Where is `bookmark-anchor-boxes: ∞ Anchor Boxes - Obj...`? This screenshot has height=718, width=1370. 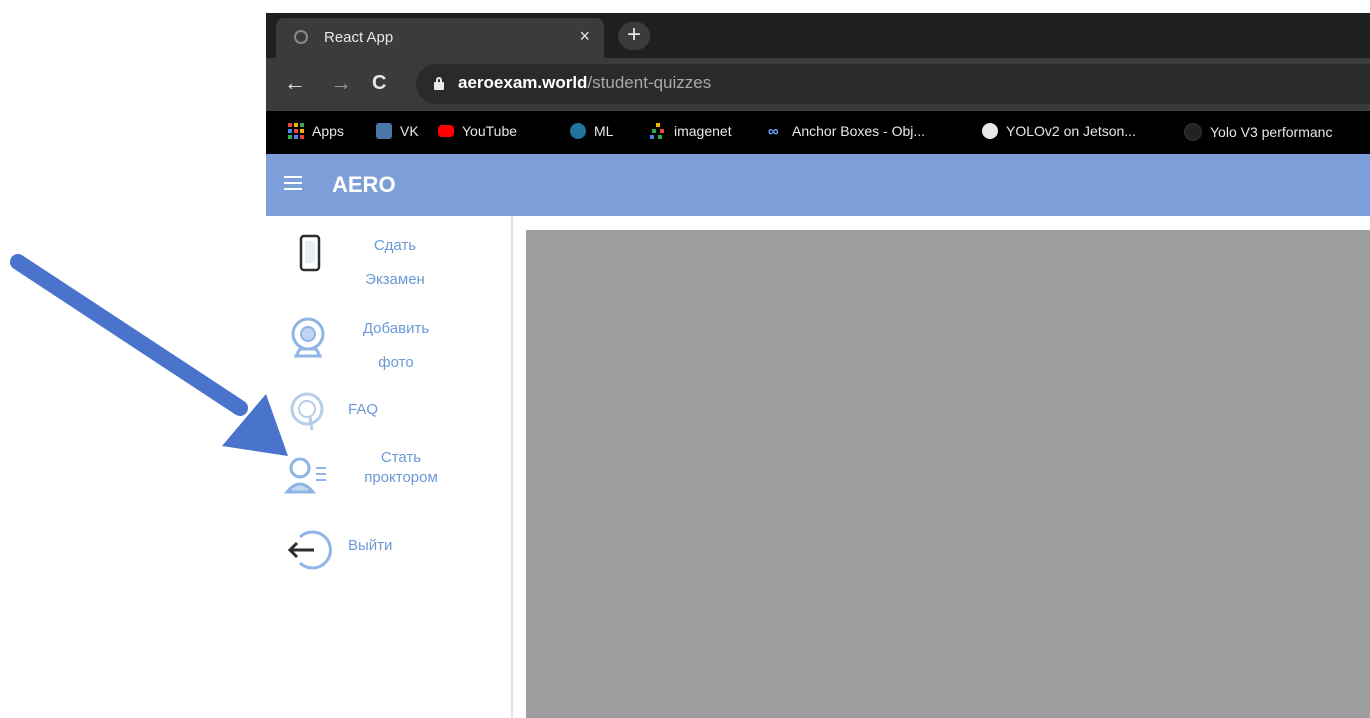
bookmark-anchor-boxes: ∞ Anchor Boxes - Obj... is located at coordinates (847, 131).